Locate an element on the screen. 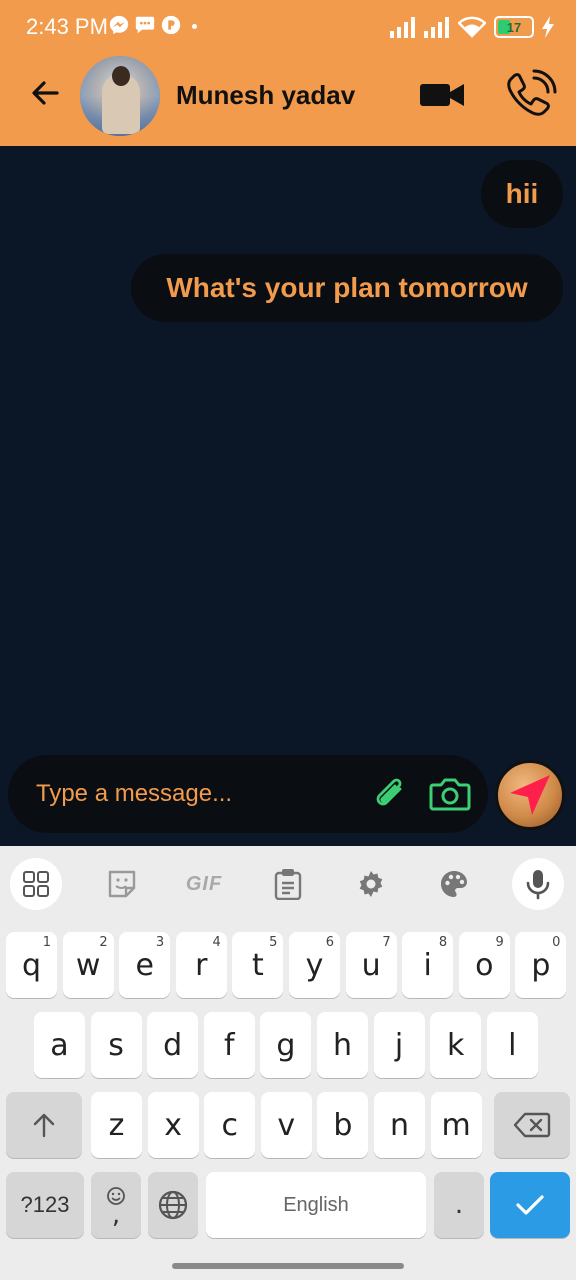  voice-input-button is located at coordinates (538, 884).